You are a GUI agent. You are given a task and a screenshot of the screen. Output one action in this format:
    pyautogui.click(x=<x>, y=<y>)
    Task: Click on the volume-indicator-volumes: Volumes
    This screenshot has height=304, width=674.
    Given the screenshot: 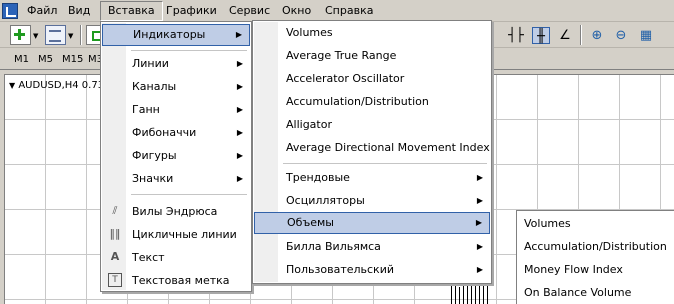 What is the action you would take?
    pyautogui.click(x=595, y=224)
    